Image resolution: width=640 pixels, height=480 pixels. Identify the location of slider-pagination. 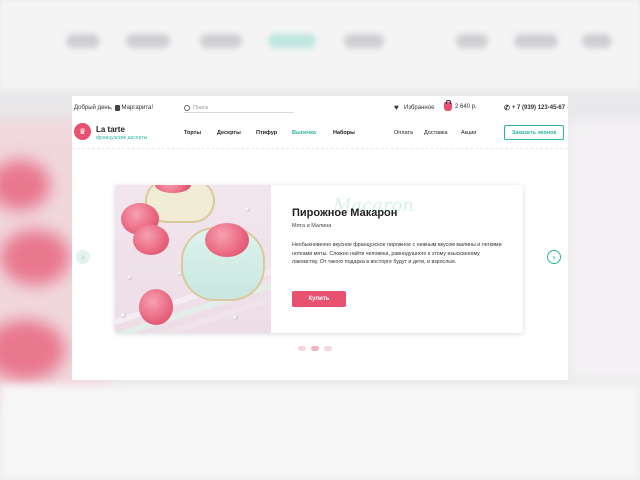
(315, 348).